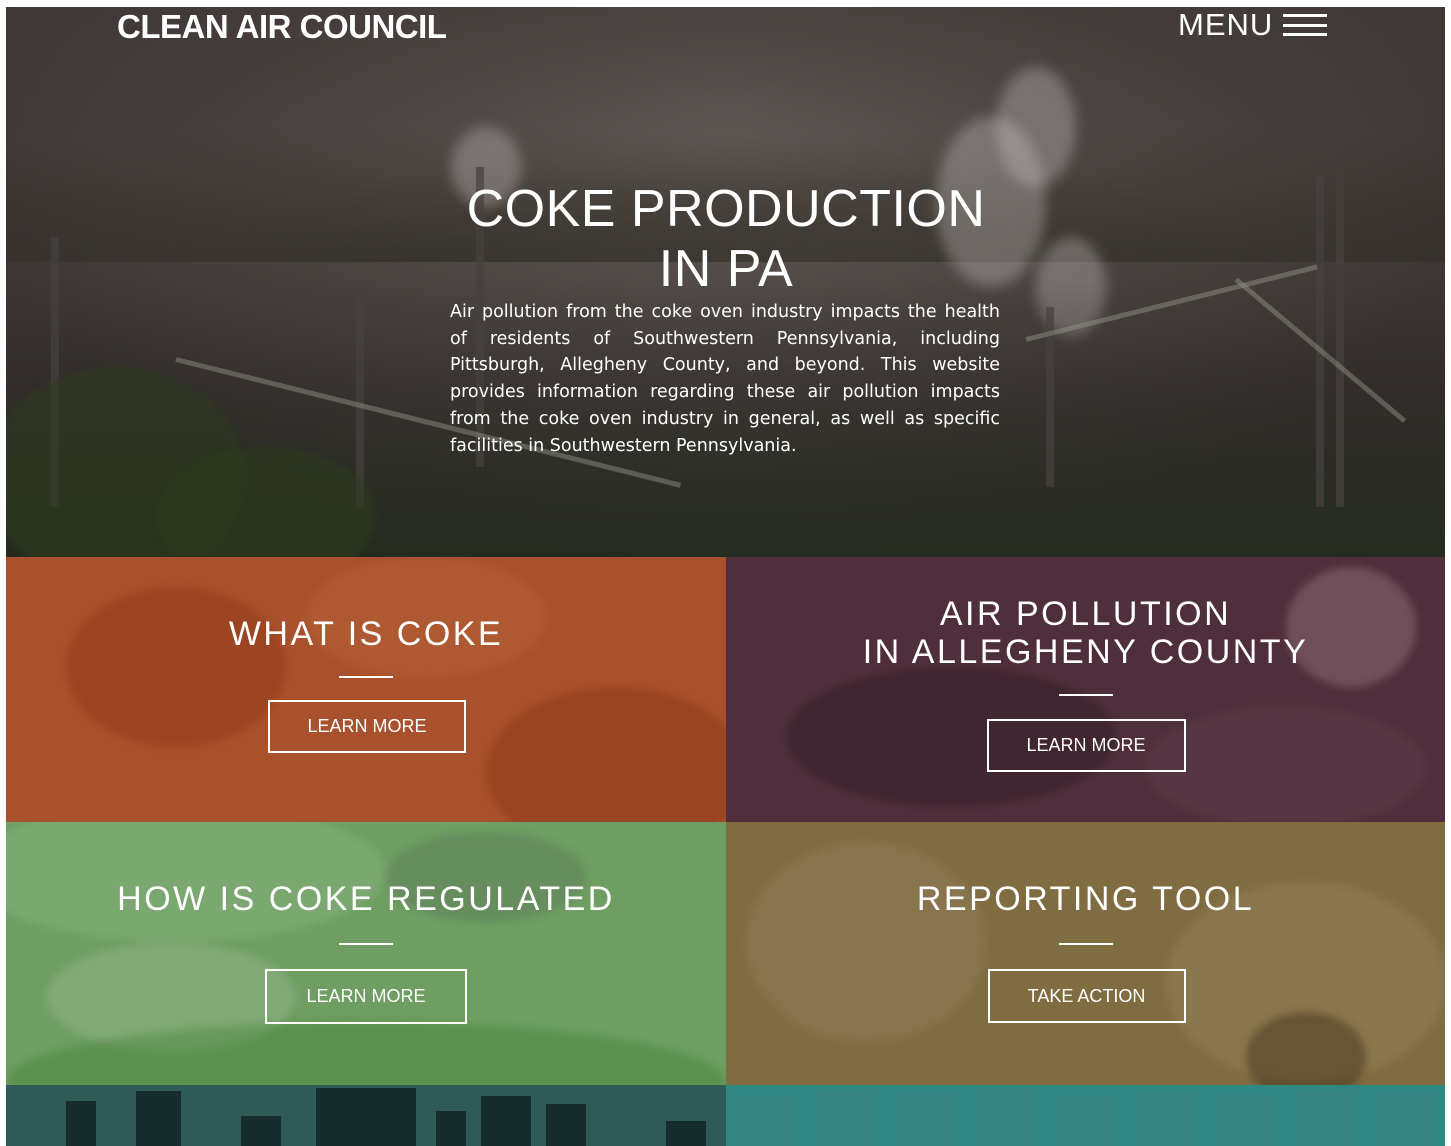 The width and height of the screenshot is (1451, 1146). What do you see at coordinates (366, 689) in the screenshot?
I see `tile-what-is-coke: WHAT IS COKE LEARN MORE` at bounding box center [366, 689].